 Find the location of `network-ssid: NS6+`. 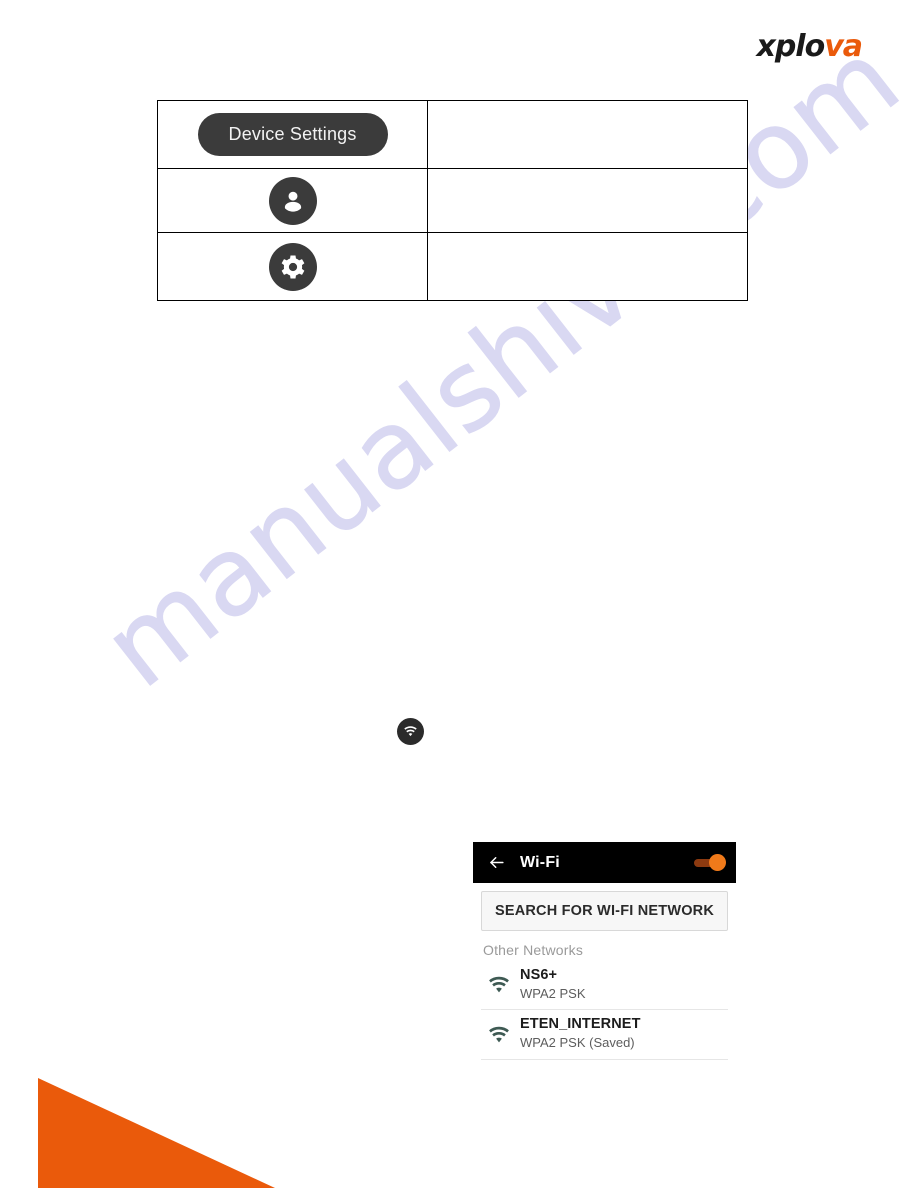

network-ssid: NS6+ is located at coordinates (539, 975).